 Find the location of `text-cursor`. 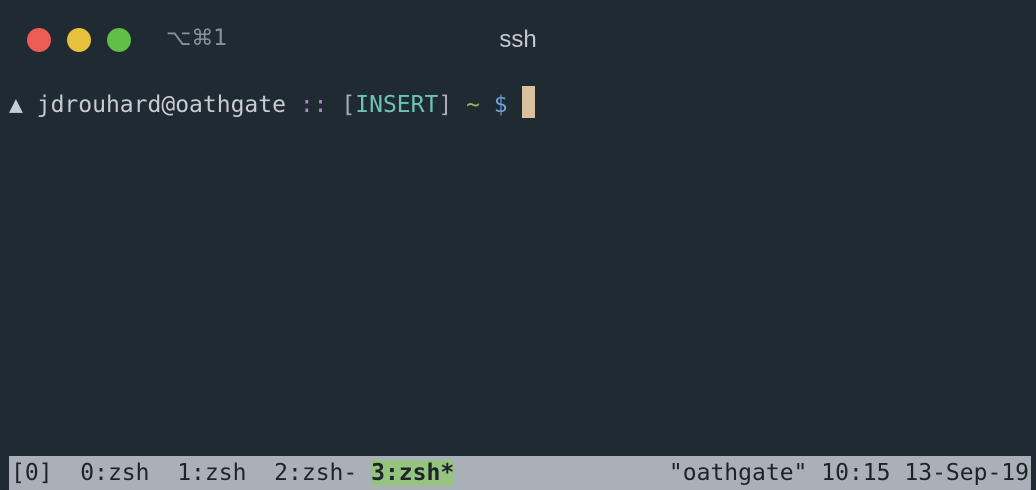

text-cursor is located at coordinates (528, 102).